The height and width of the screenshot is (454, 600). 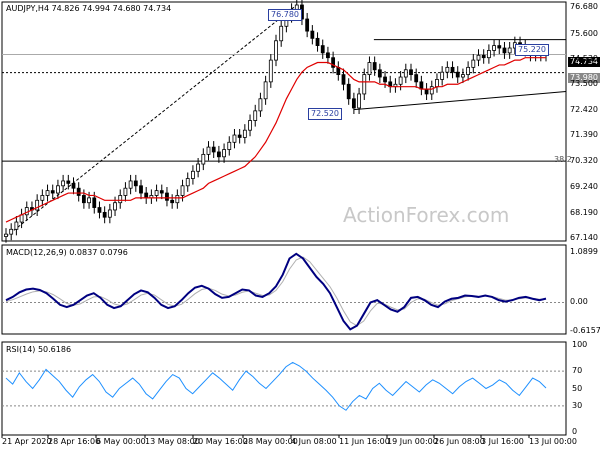 I want to click on macd-title: MACD(12,26,9) 0.0837 0.0796, so click(x=67, y=252).